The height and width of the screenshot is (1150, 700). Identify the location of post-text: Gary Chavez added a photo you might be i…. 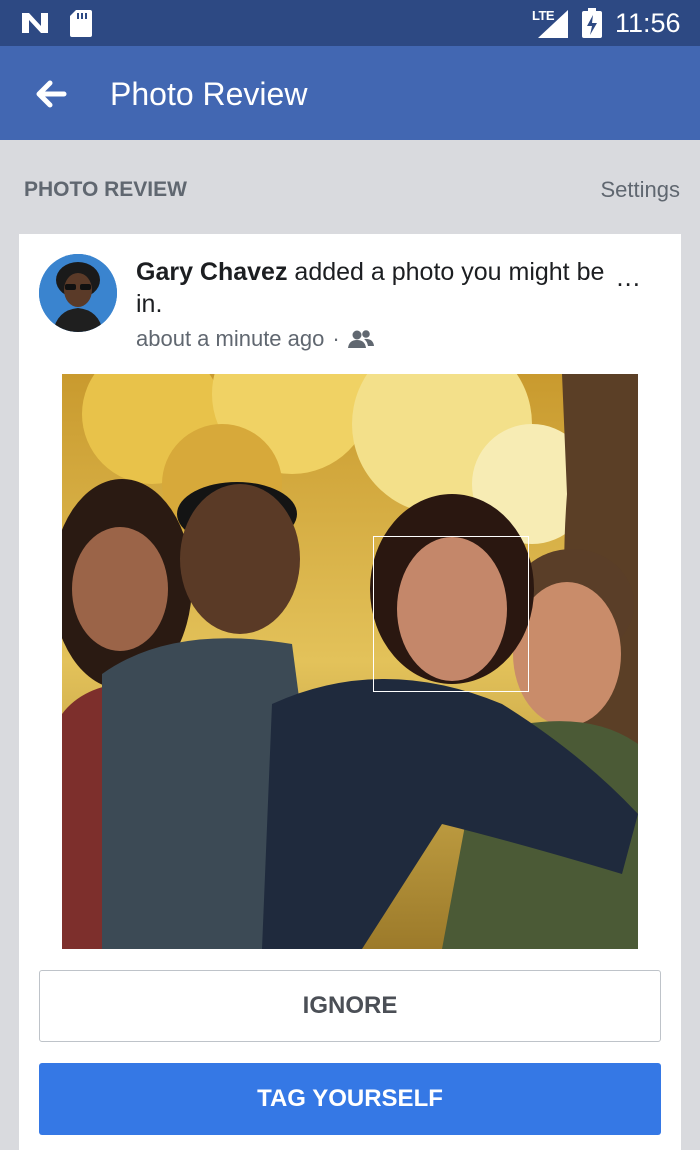
(371, 288).